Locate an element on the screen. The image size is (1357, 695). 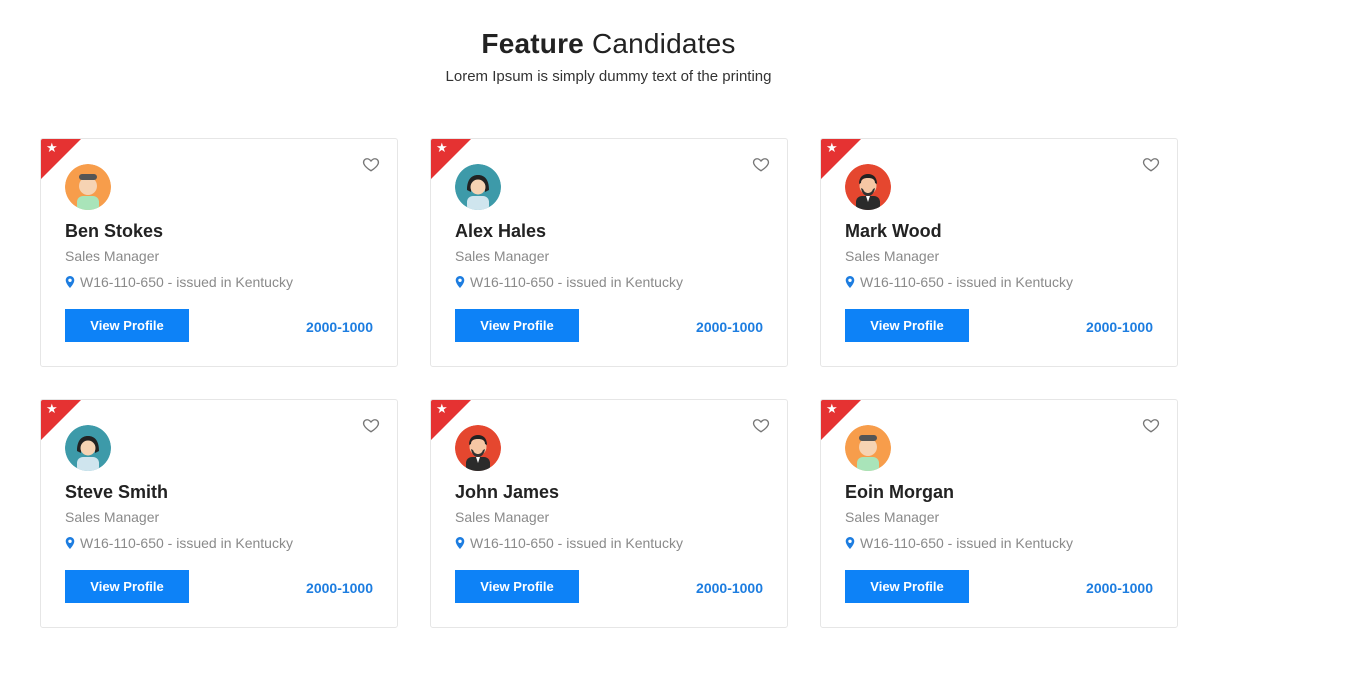
candidate-name: Steve Smith is located at coordinates (117, 492).